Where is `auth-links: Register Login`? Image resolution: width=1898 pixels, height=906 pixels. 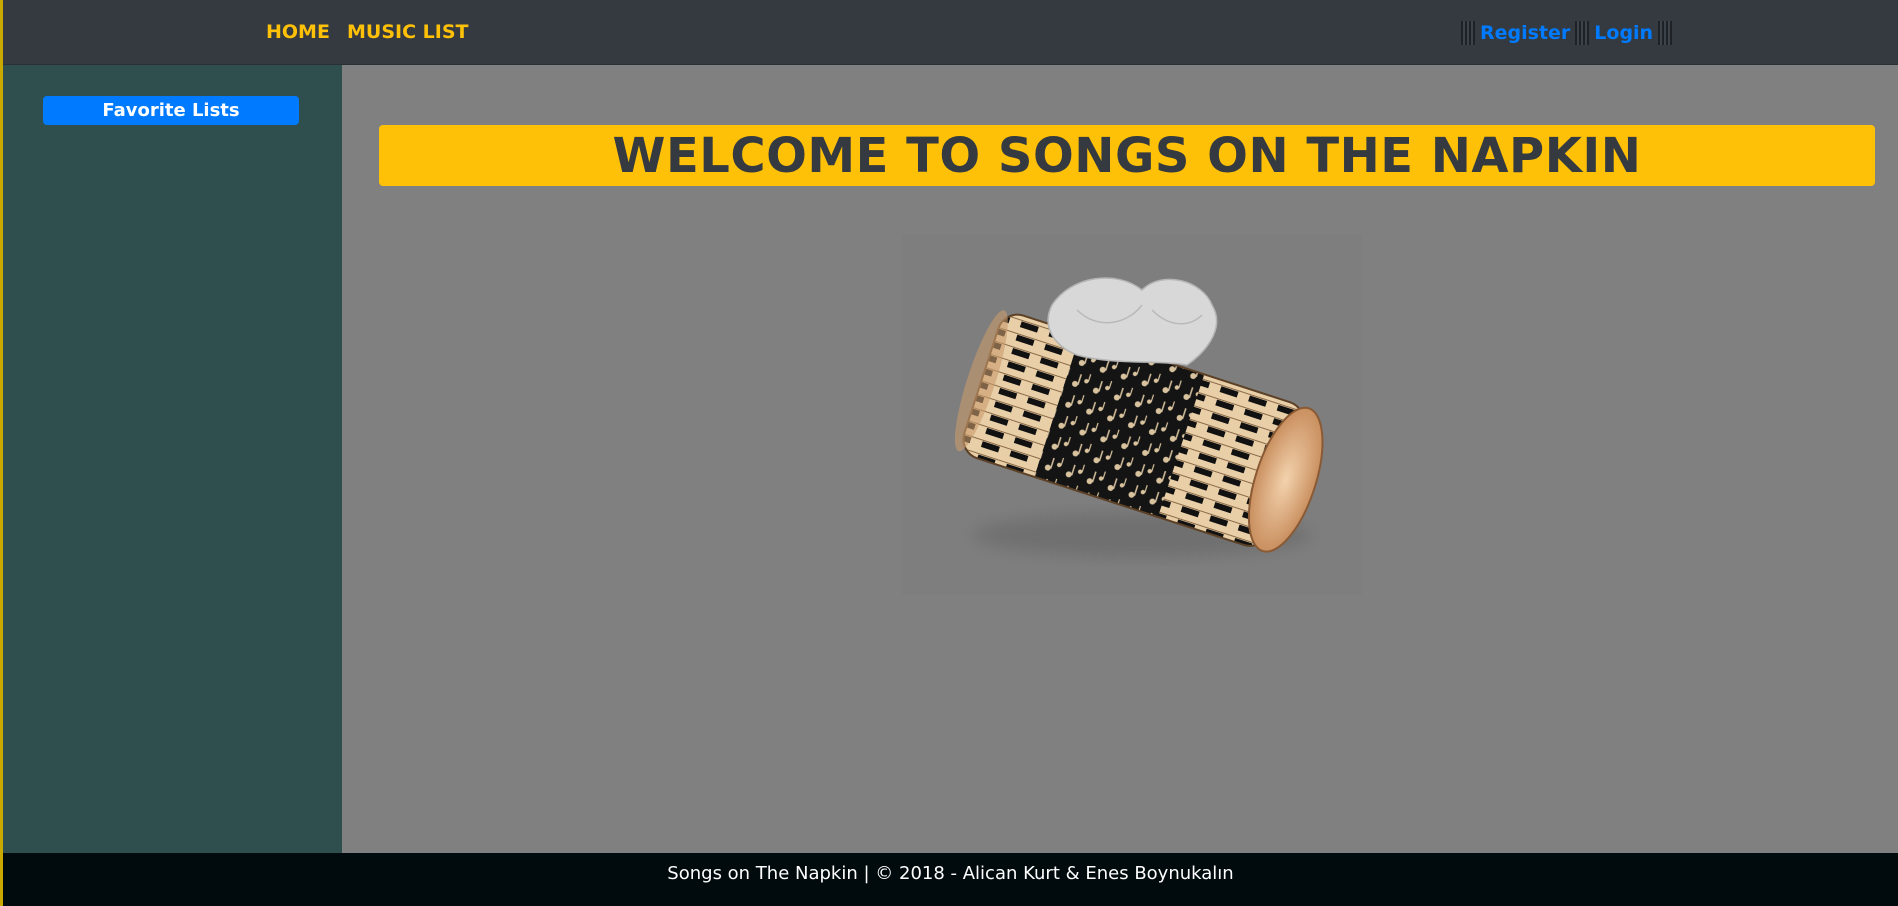 auth-links: Register Login is located at coordinates (1567, 33).